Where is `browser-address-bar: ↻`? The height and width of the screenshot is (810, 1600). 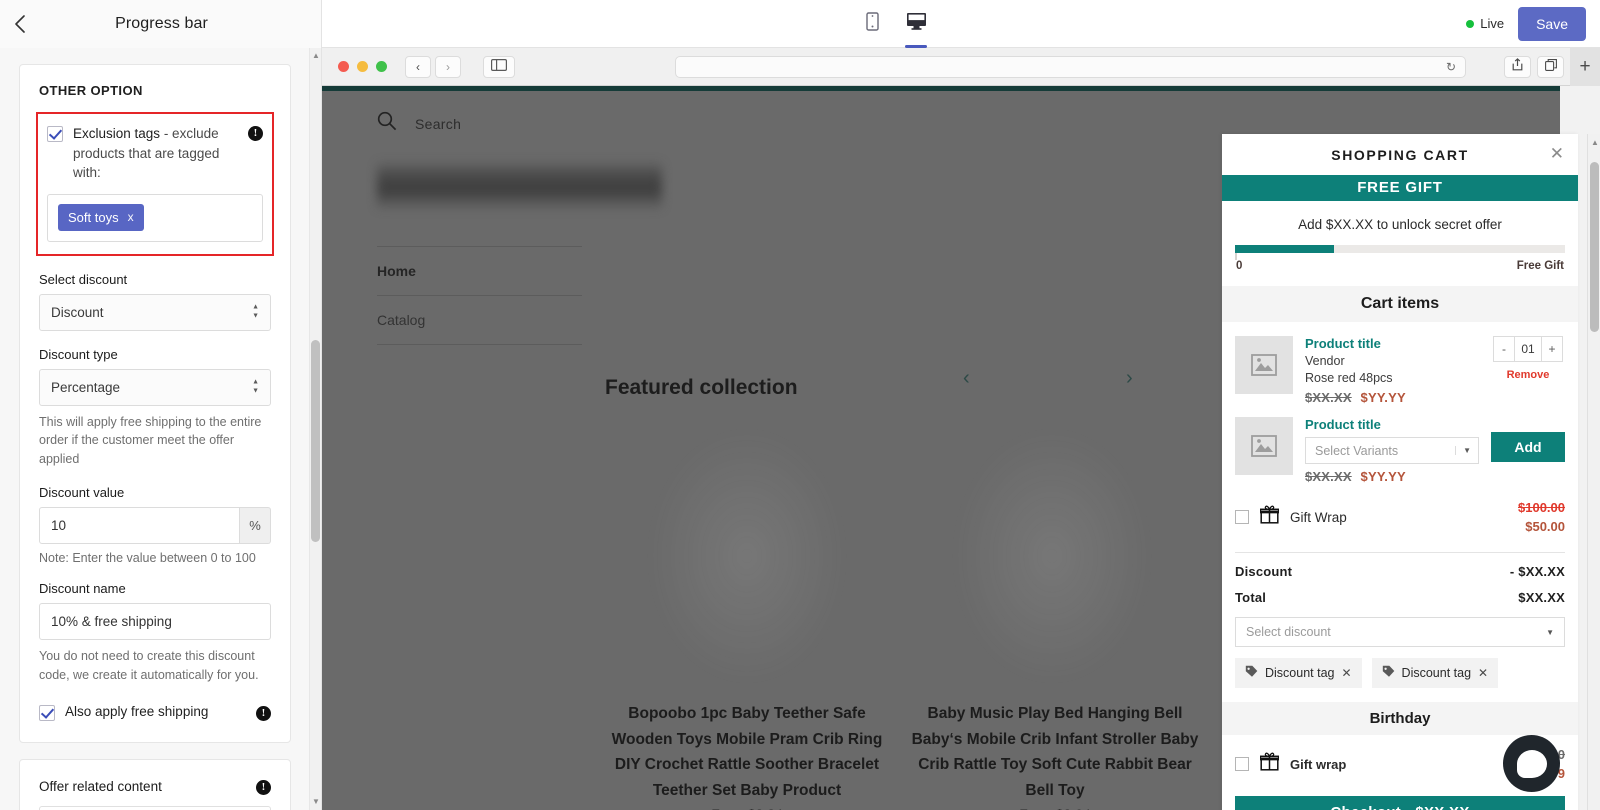
browser-address-bar: ↻ is located at coordinates (1070, 66).